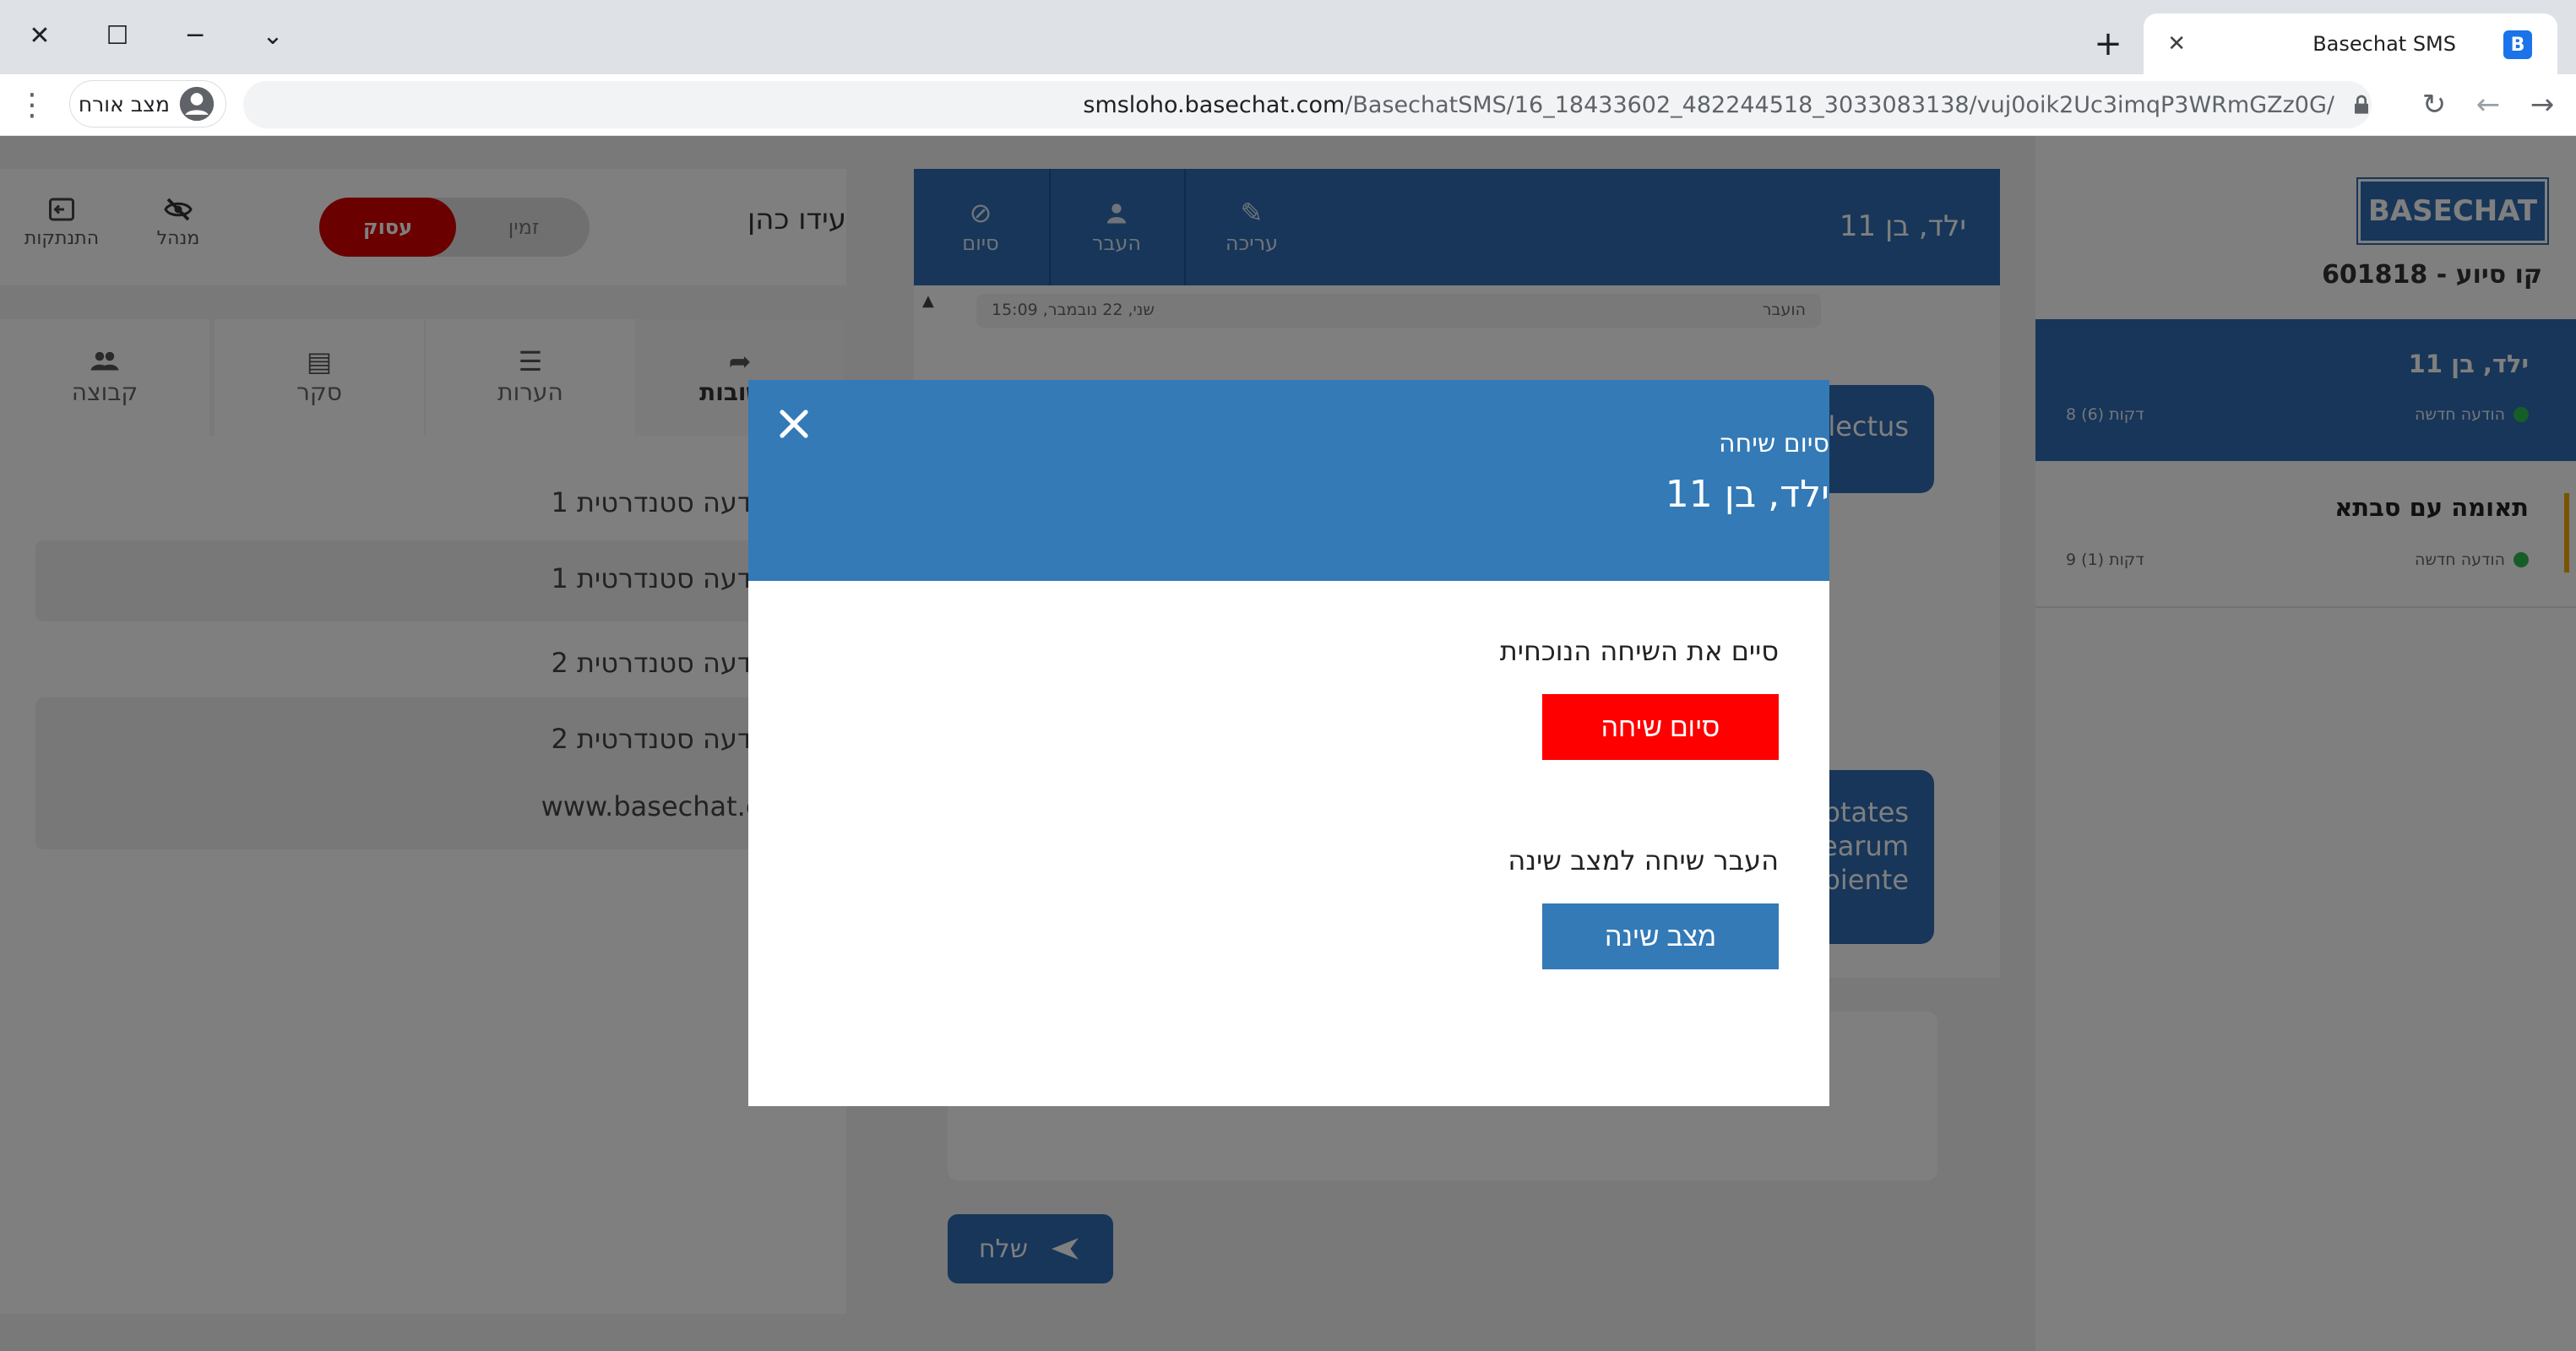  Describe the element at coordinates (2361, 104) in the screenshot. I see `lock-icon` at that location.